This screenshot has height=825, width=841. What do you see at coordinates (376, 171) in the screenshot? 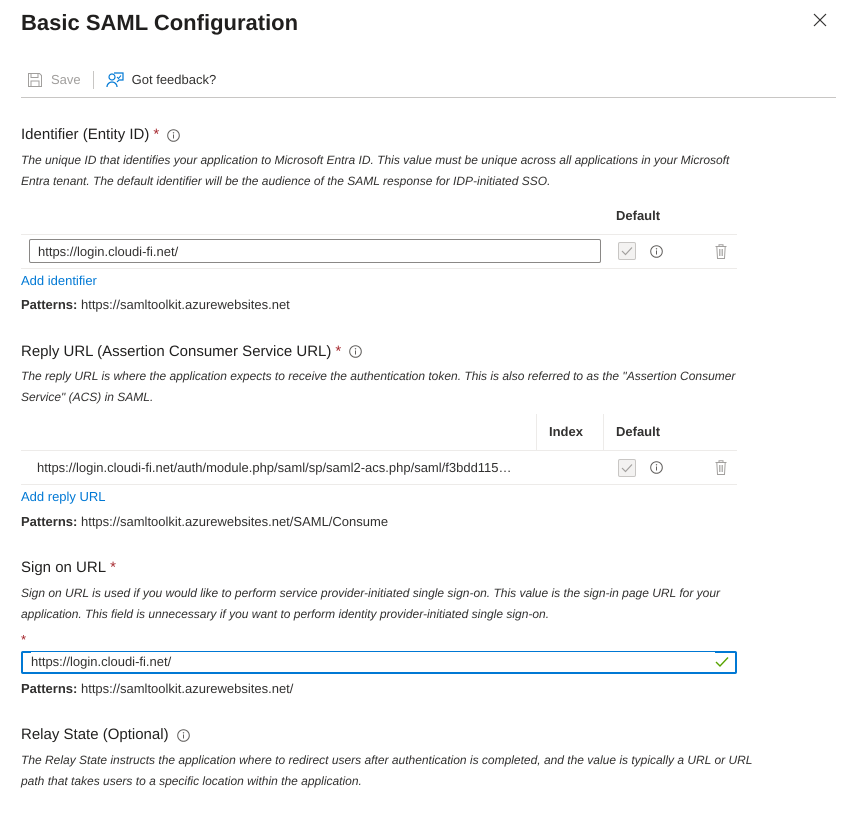
I see `section-description: The unique ID that identifies your application to Microsoft Entra ID. This value must be unique across all applications in your Microsoft Entra tenant. The default identifier will be the audience of the SAML response for IDP-initiated SSO.` at bounding box center [376, 171].